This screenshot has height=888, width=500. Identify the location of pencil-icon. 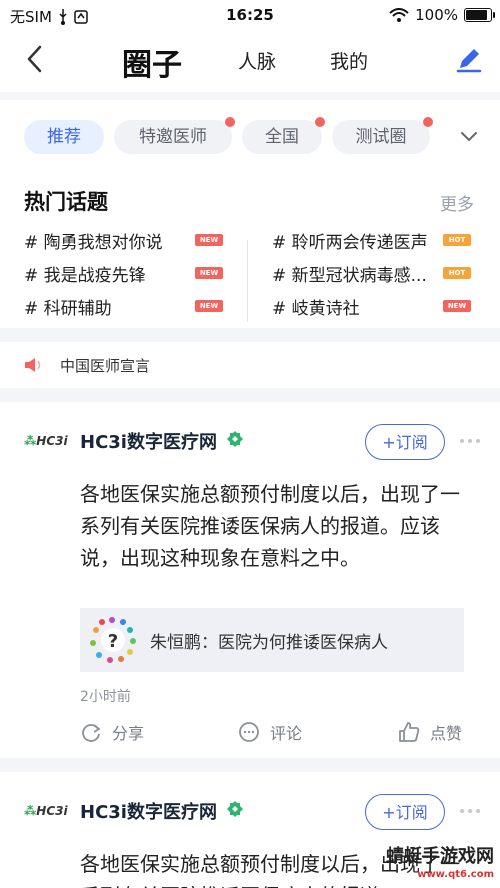
(469, 59).